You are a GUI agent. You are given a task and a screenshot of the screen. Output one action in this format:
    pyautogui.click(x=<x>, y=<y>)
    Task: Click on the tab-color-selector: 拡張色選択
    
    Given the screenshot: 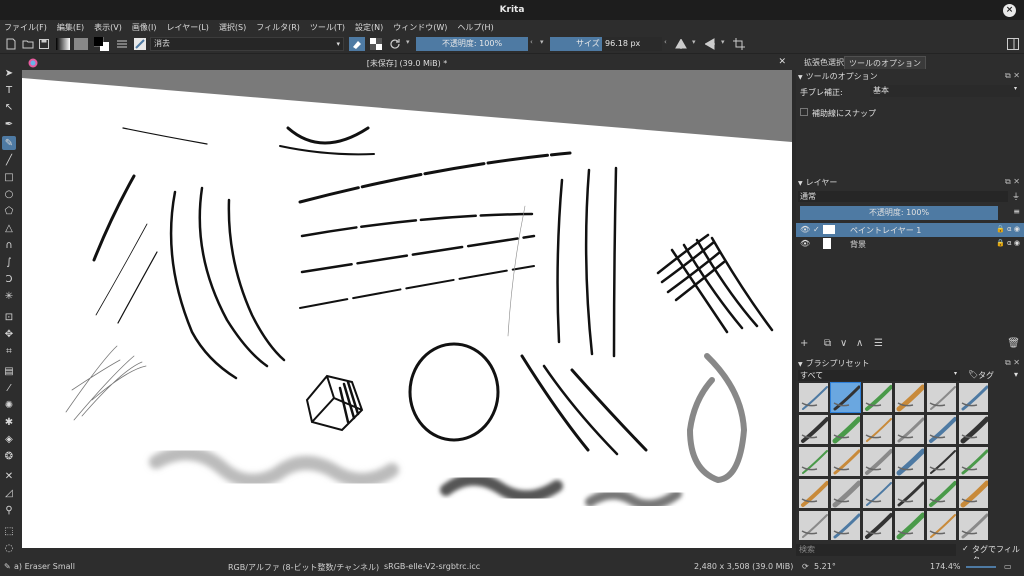 What is the action you would take?
    pyautogui.click(x=824, y=62)
    